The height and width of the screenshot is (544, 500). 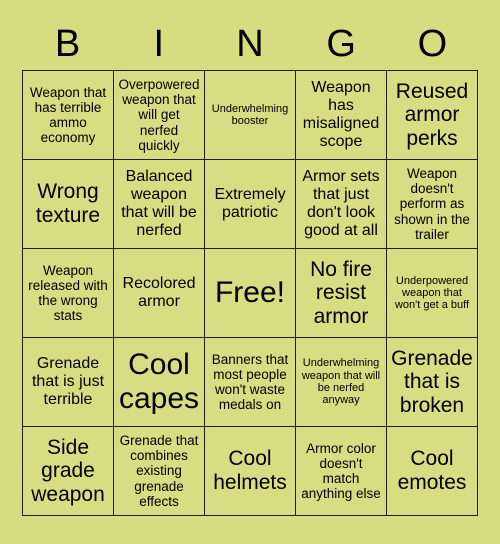 I want to click on header-letter-i: I, so click(x=159, y=44).